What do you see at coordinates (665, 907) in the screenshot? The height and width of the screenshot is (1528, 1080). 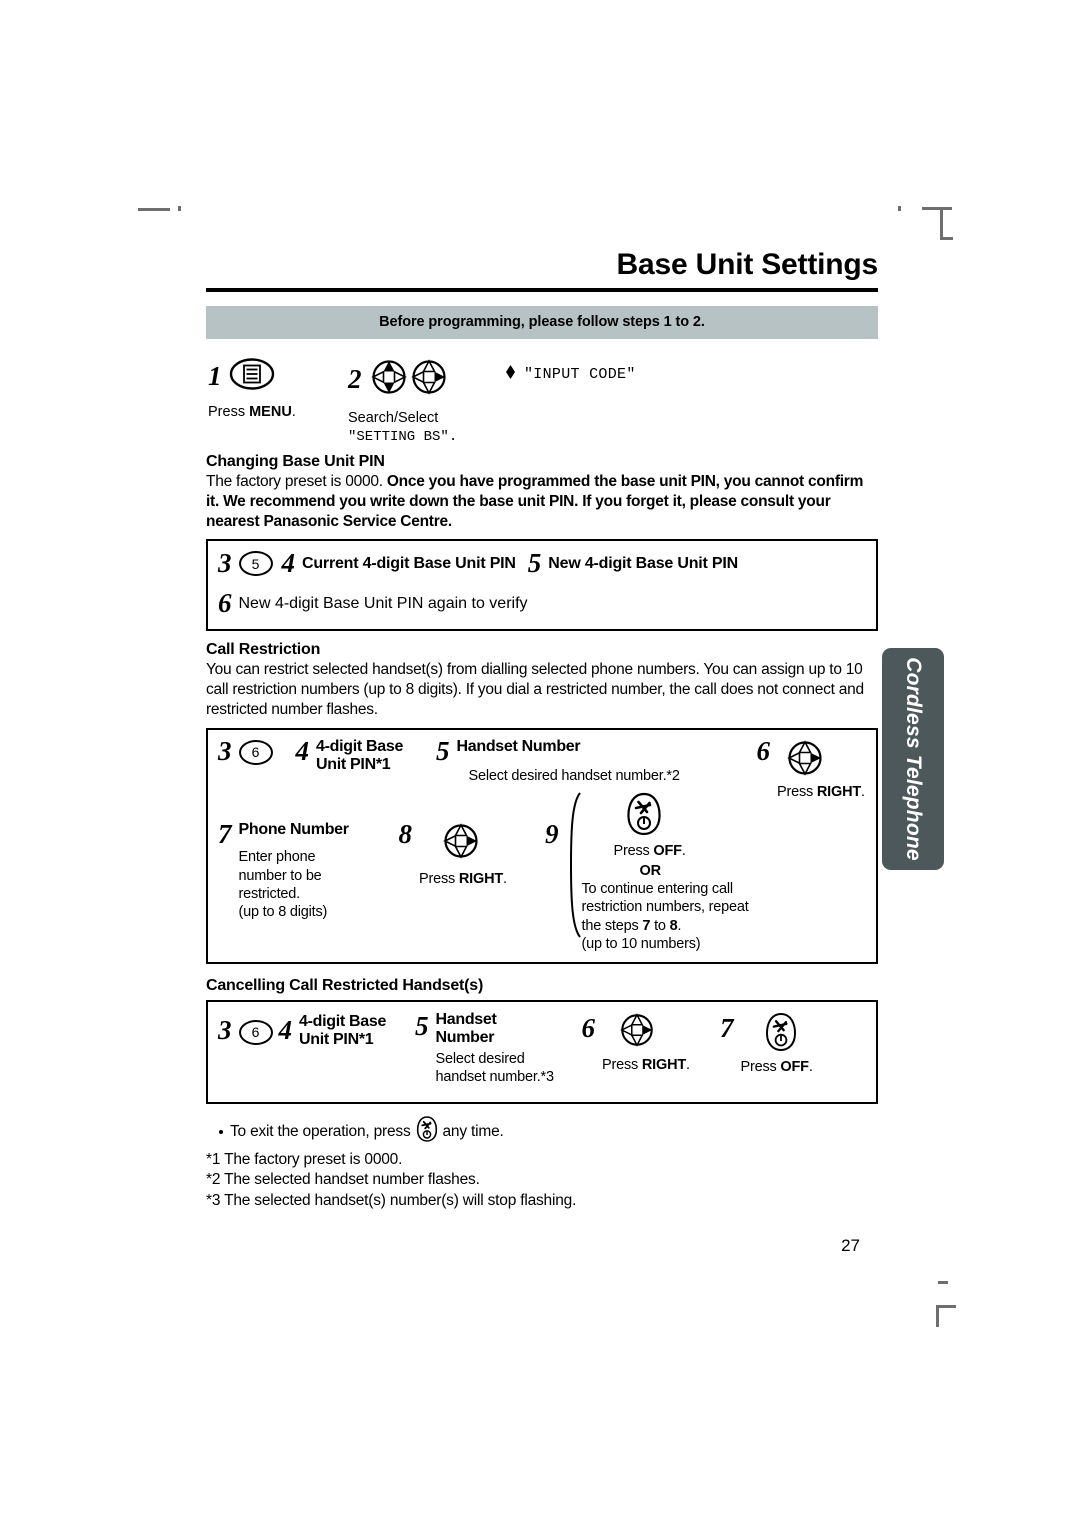 I see `step-9-continue-line2: restriction numbers, repeat` at bounding box center [665, 907].